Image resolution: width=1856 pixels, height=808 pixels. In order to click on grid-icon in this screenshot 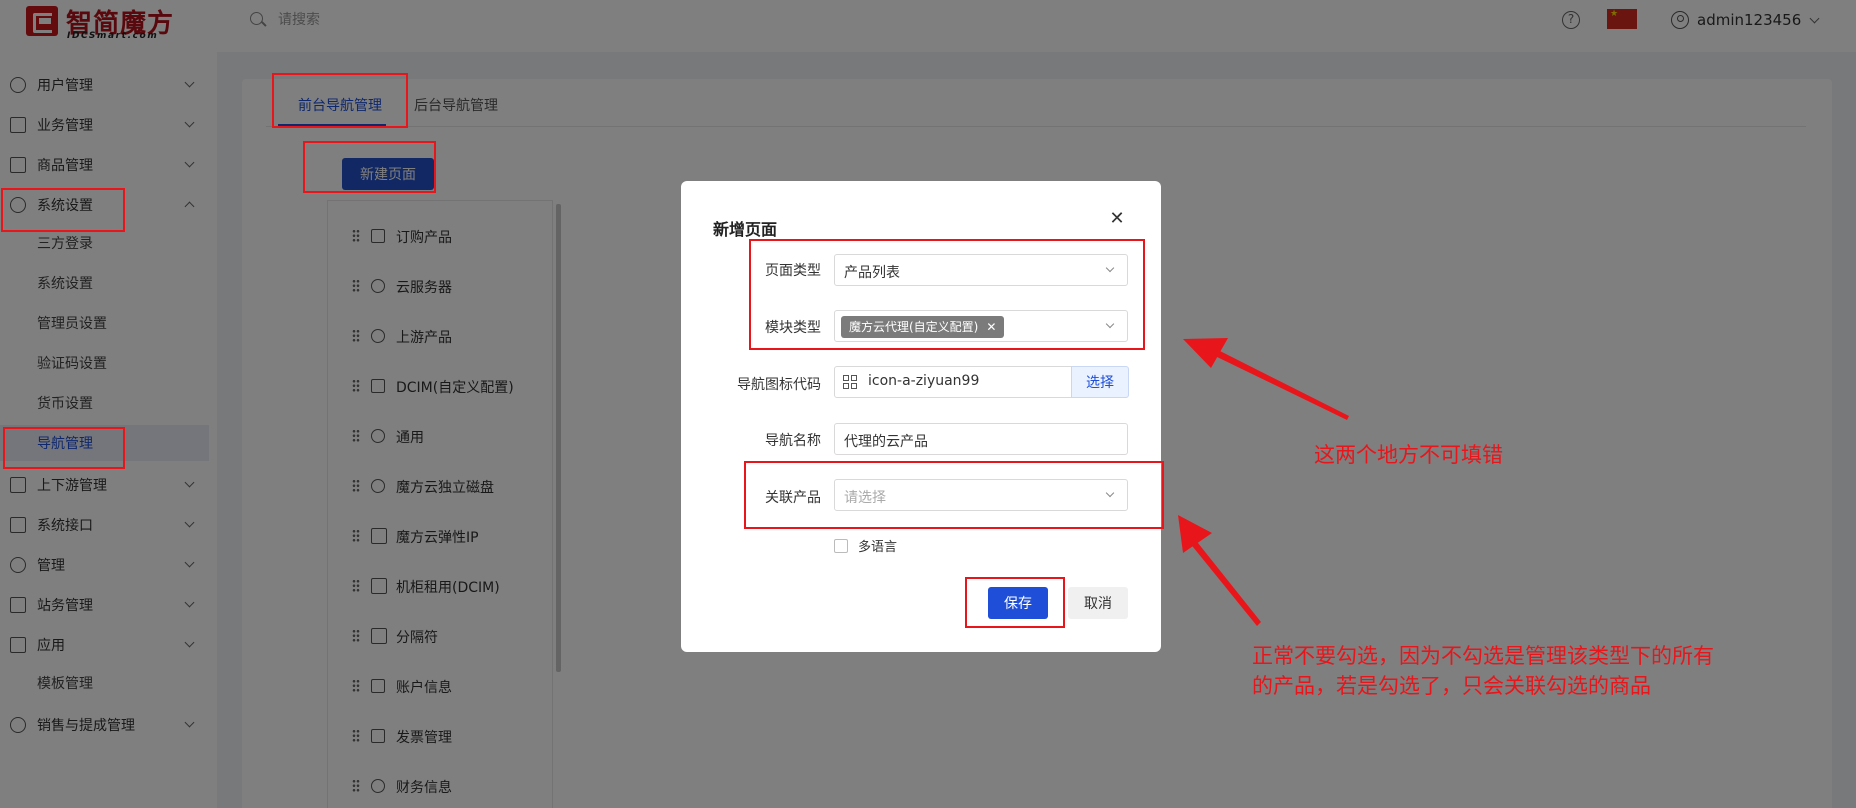, I will do `click(850, 382)`.